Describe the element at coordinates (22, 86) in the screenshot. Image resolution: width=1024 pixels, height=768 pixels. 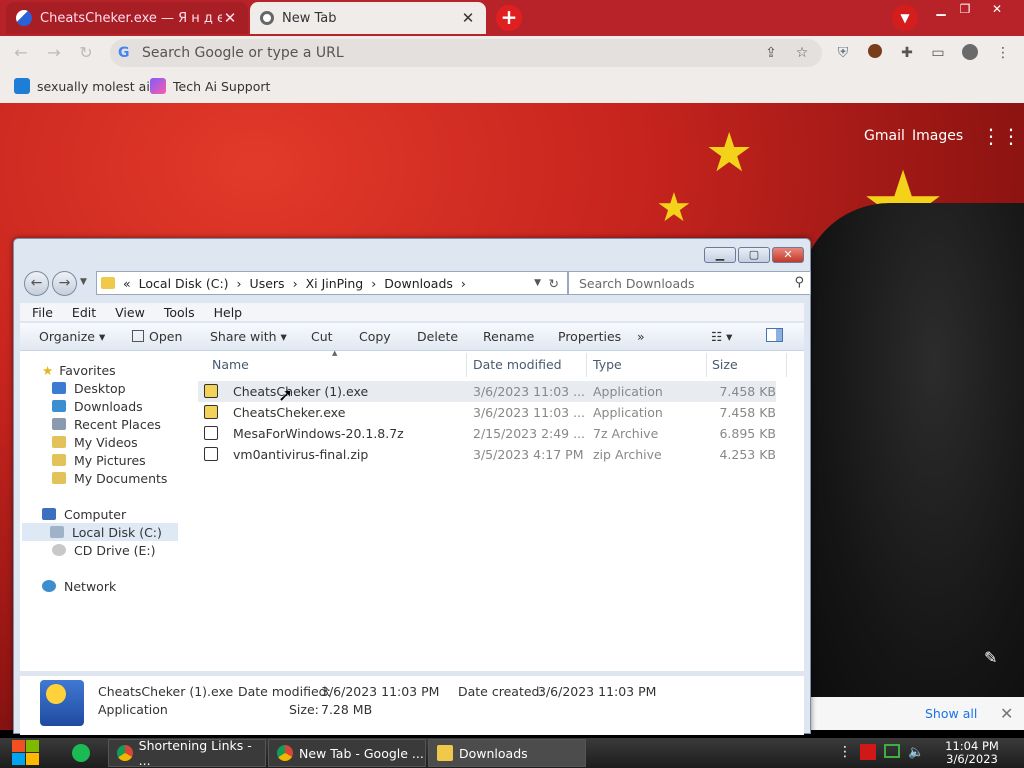
I see `bookmark-favicon-icon` at that location.